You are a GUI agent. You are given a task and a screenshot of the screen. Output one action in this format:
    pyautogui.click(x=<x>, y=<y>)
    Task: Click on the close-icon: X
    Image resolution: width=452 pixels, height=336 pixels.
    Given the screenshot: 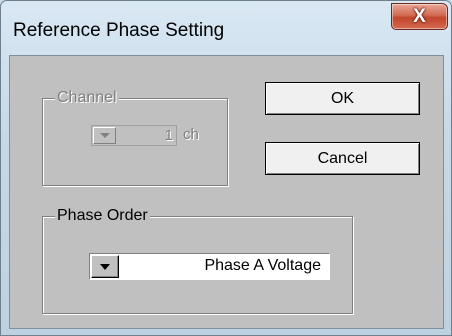 What is the action you would take?
    pyautogui.click(x=419, y=16)
    